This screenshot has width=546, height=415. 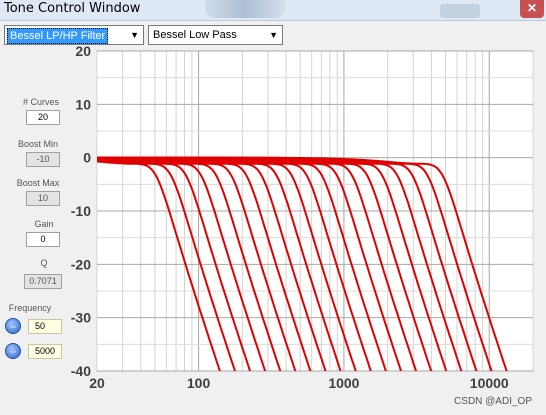 I want to click on y-tick-label: 20, so click(x=83, y=51).